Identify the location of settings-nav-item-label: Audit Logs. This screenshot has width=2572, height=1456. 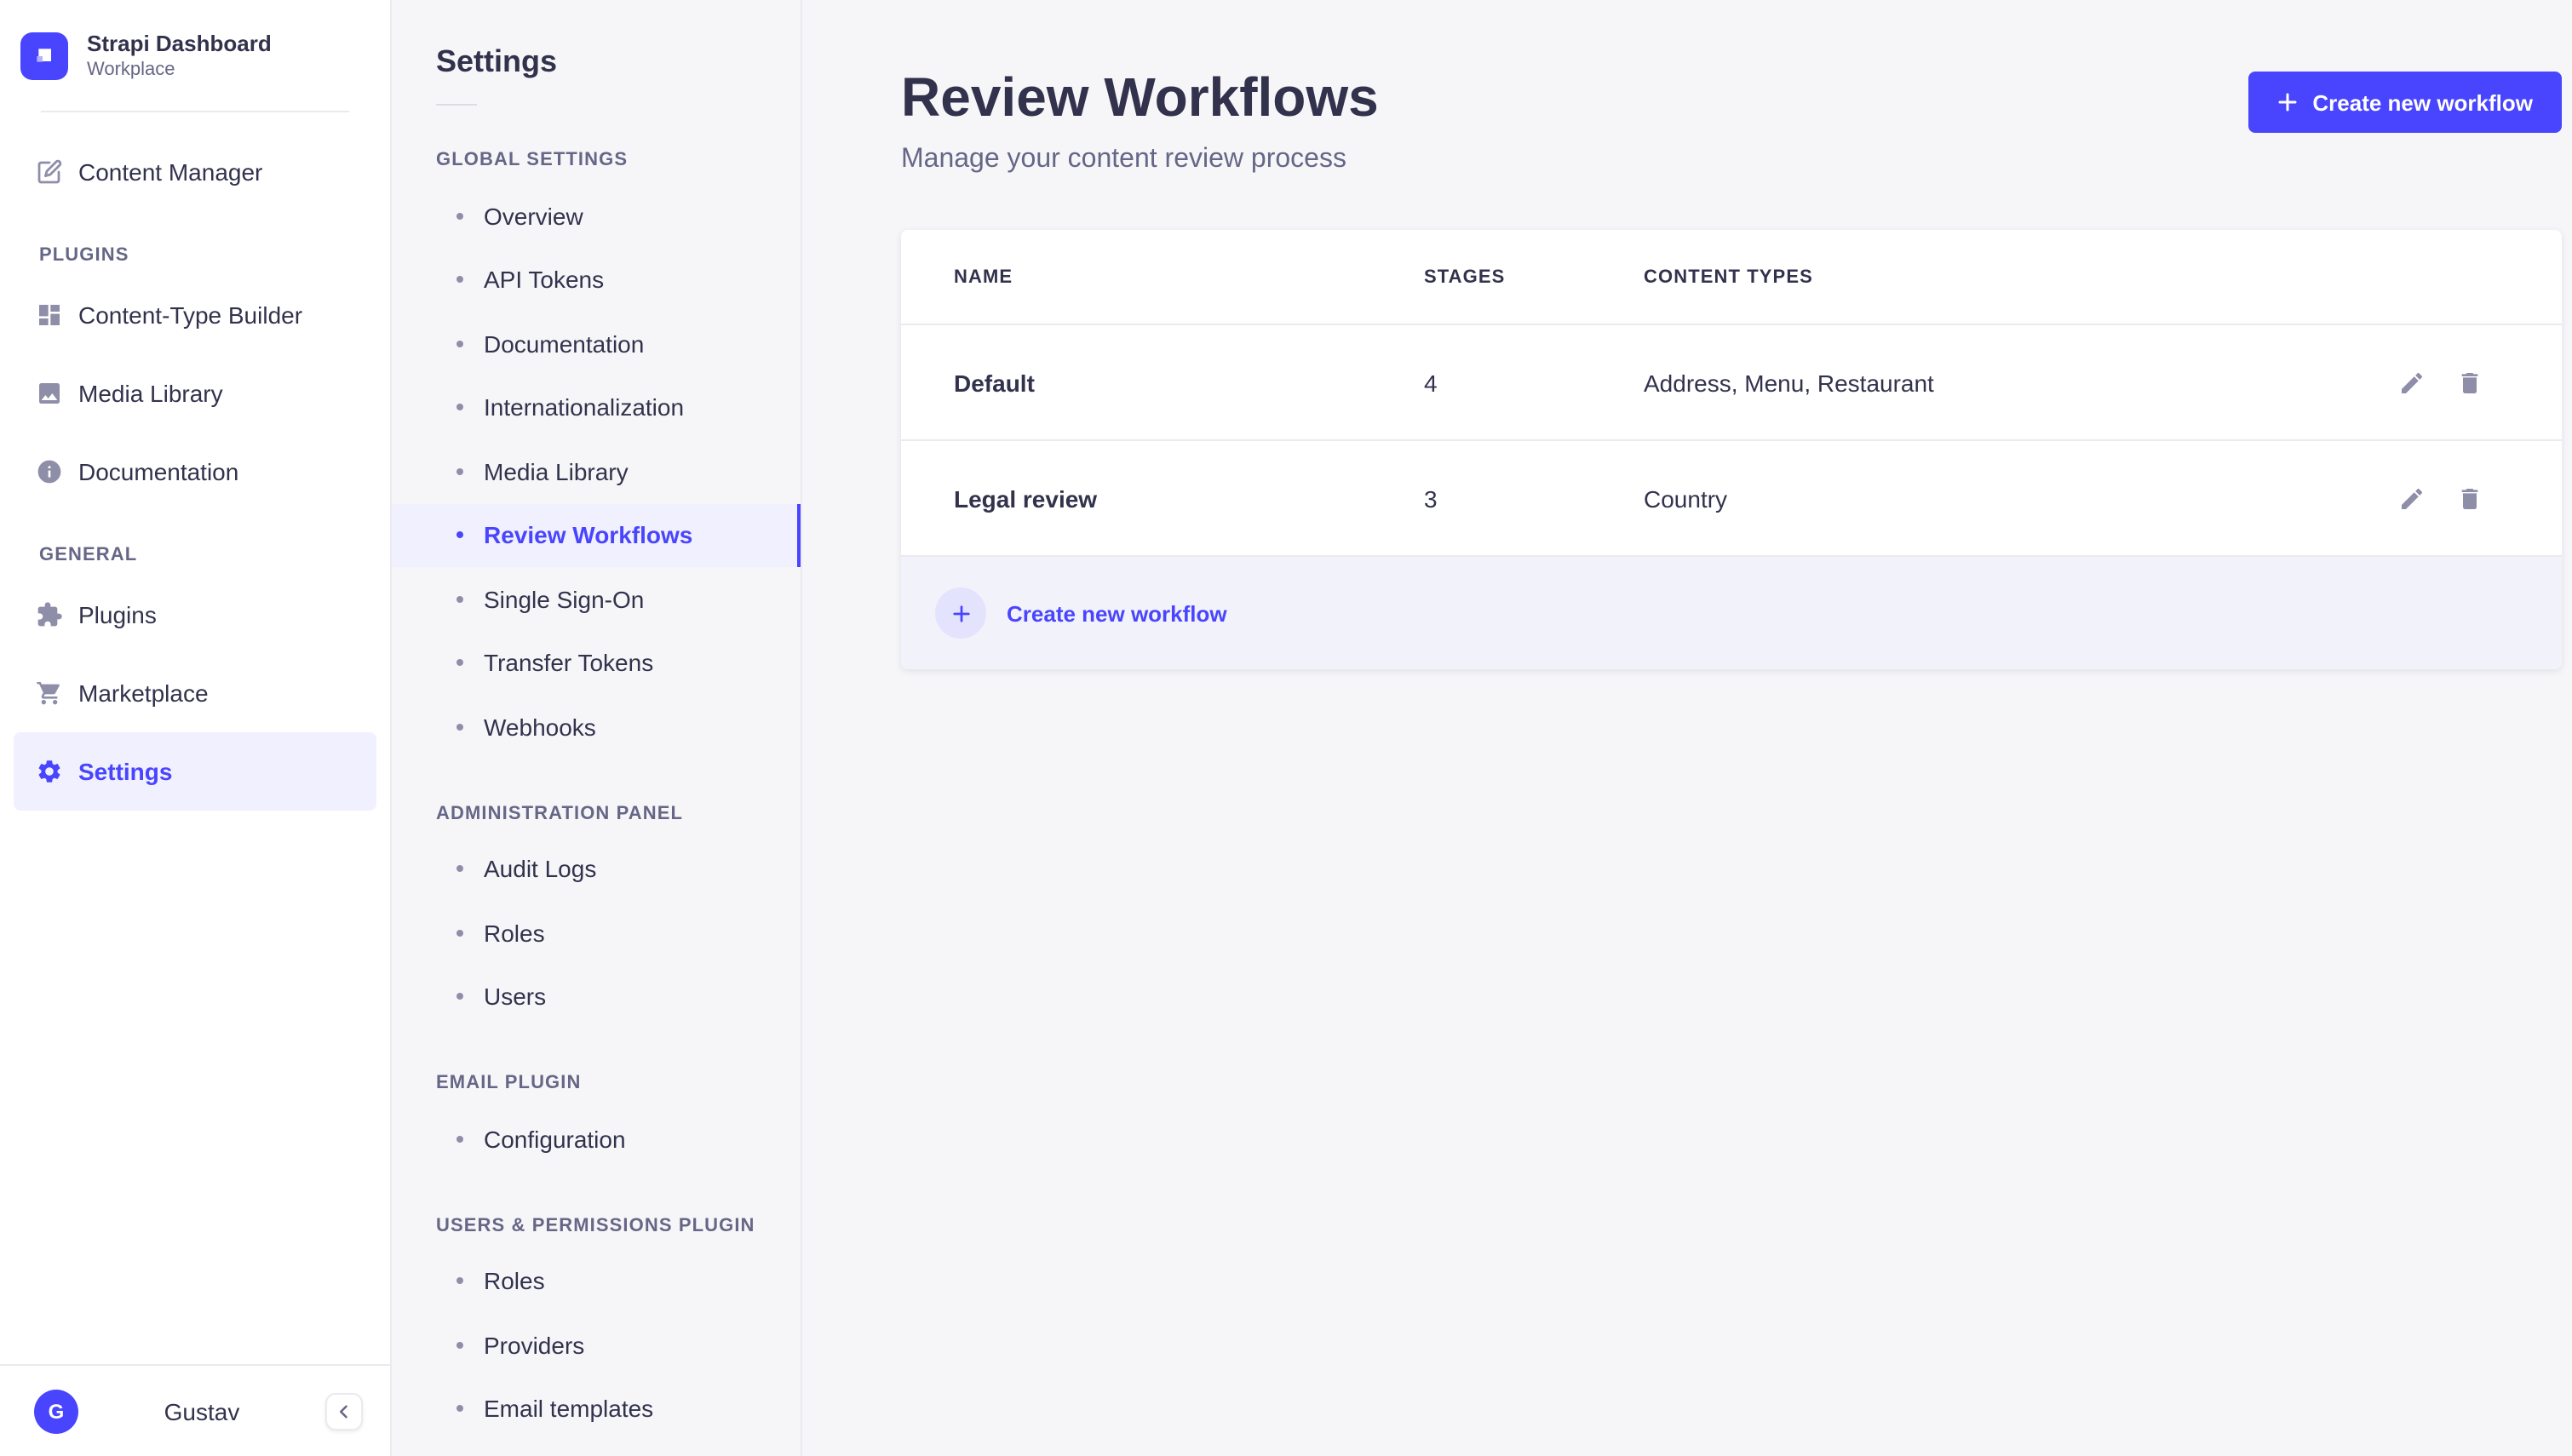
(540, 869).